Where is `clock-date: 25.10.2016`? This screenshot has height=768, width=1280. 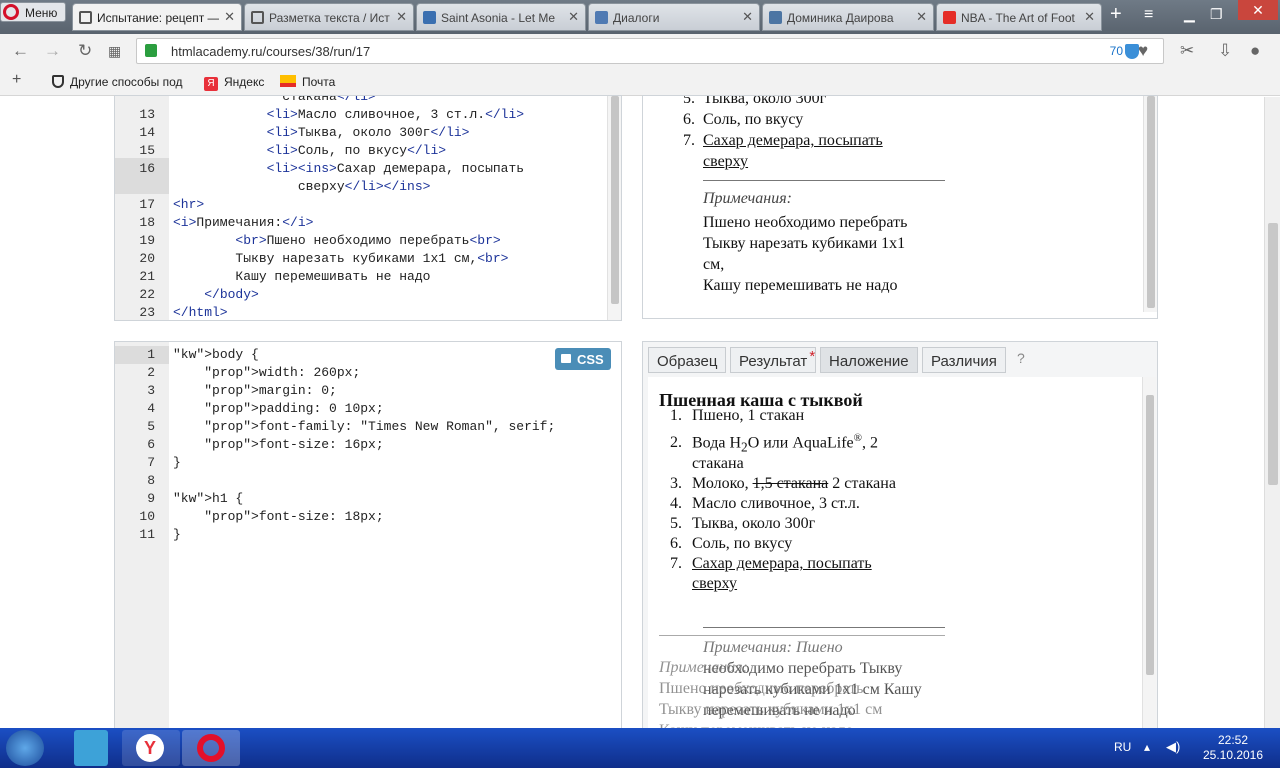 clock-date: 25.10.2016 is located at coordinates (1233, 755).